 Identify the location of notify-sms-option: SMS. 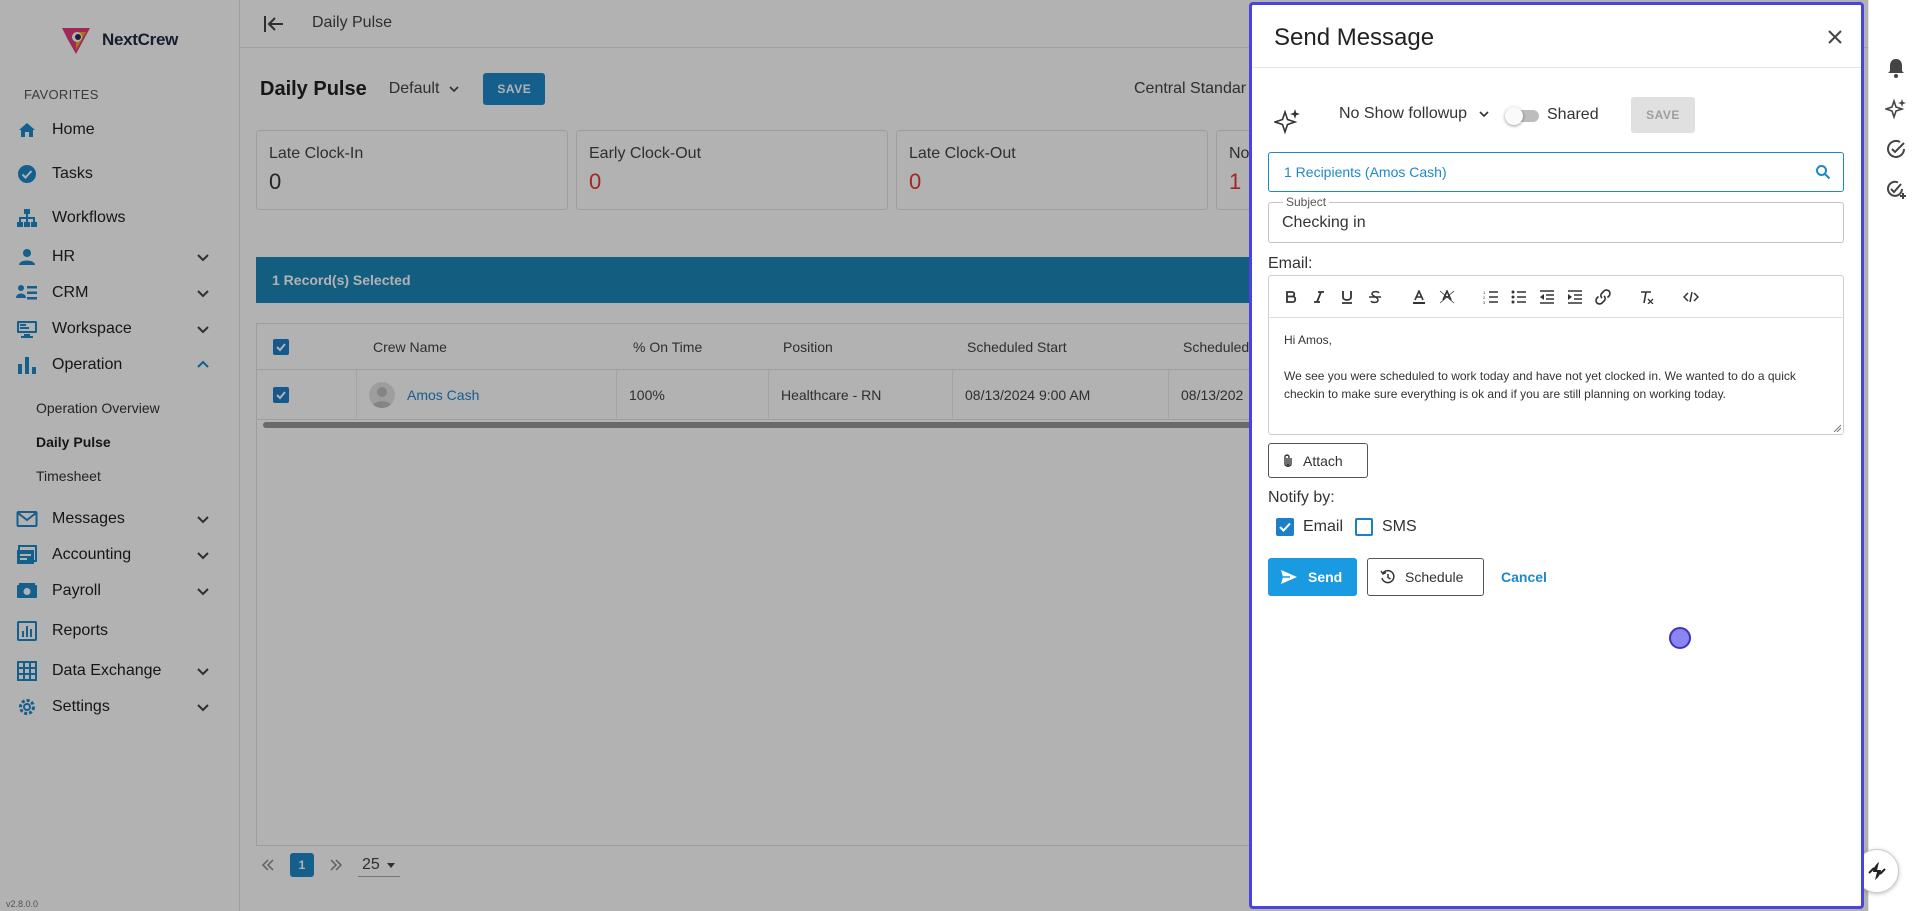
(1386, 527).